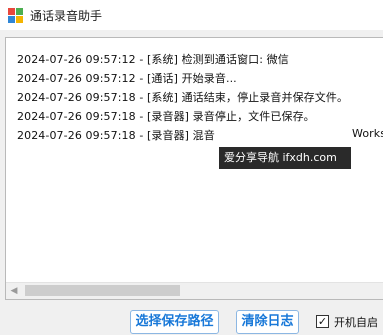  Describe the element at coordinates (174, 322) in the screenshot. I see `select-save-path-button: 选择保存路径` at that location.